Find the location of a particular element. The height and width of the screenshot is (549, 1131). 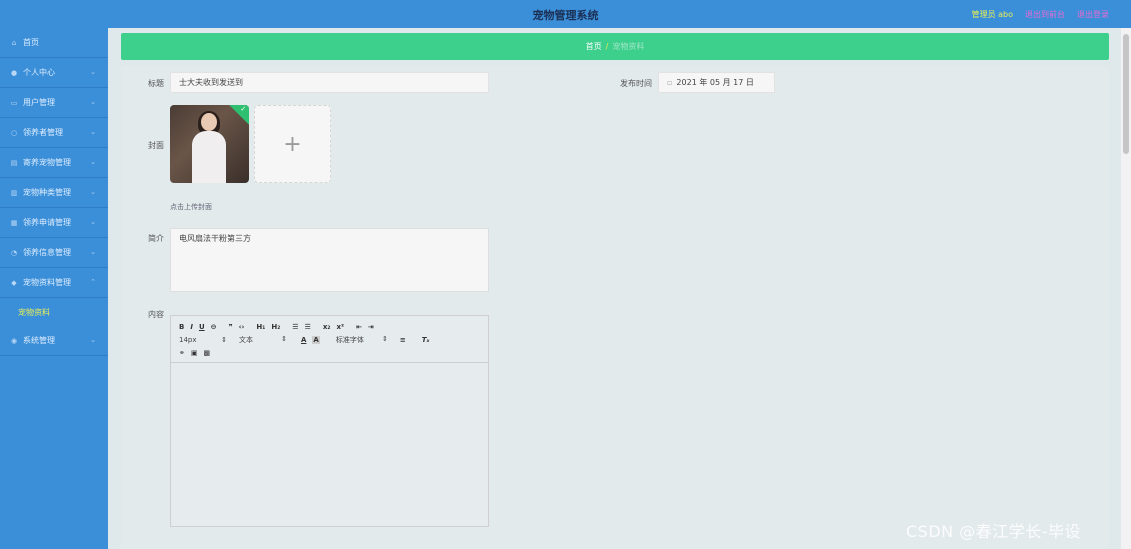

sidebar-item-adopters: ○ 领养者管理 ⌄ is located at coordinates (54, 133).